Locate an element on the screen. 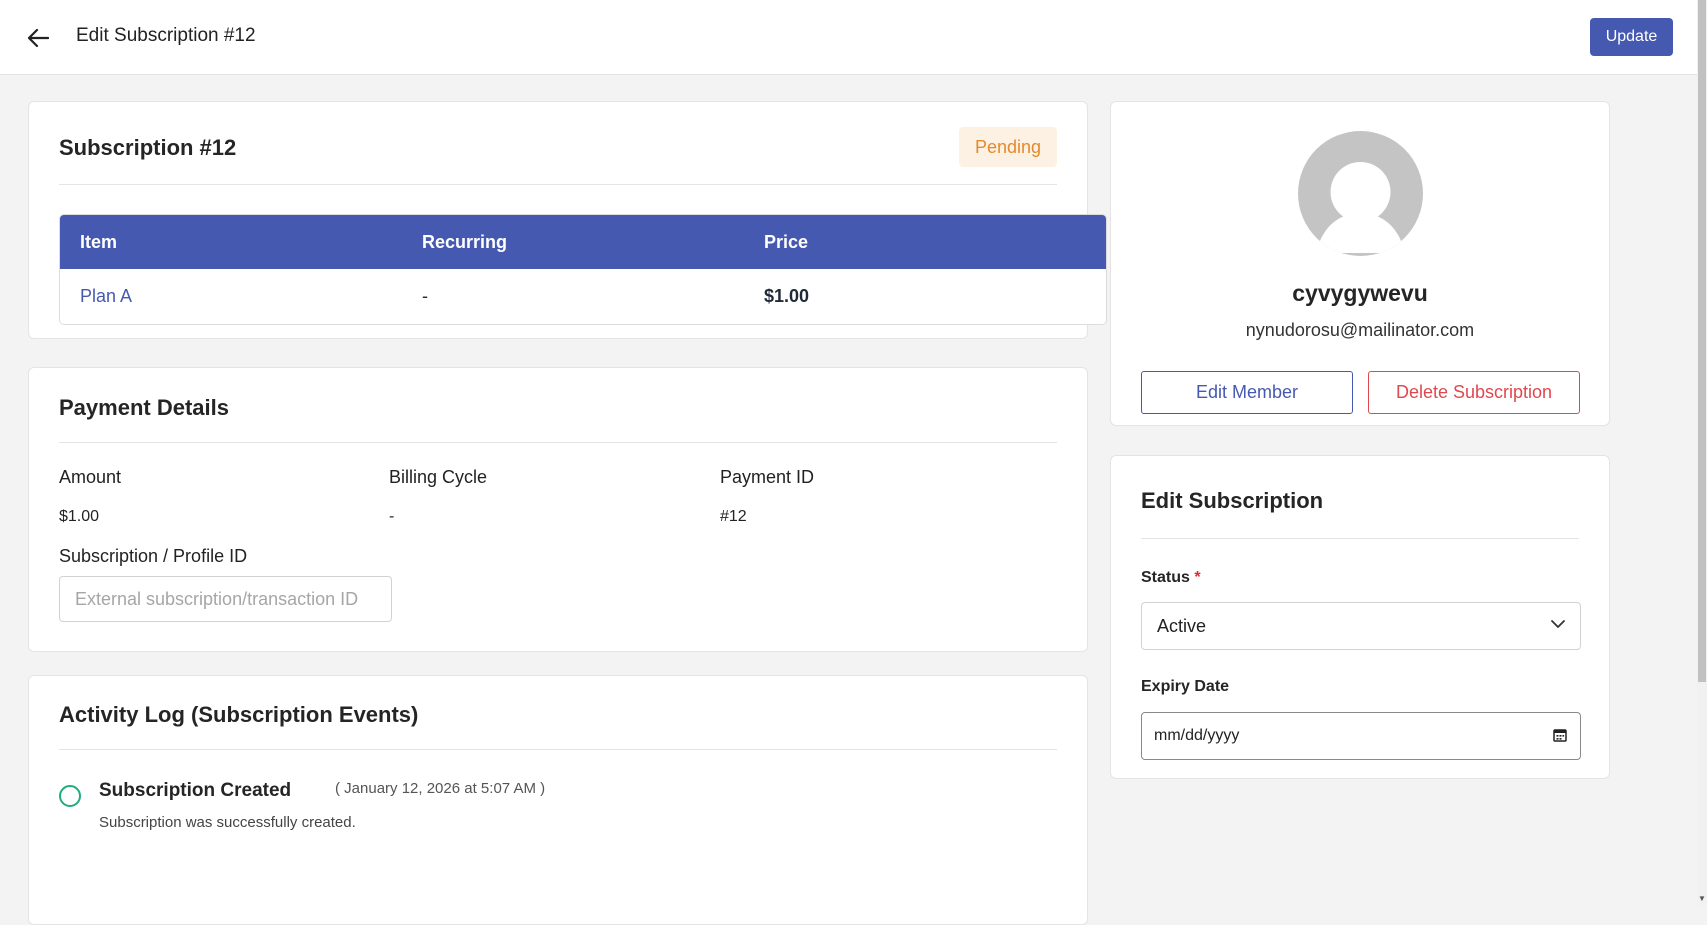  billing-cycle-value: - is located at coordinates (392, 516).